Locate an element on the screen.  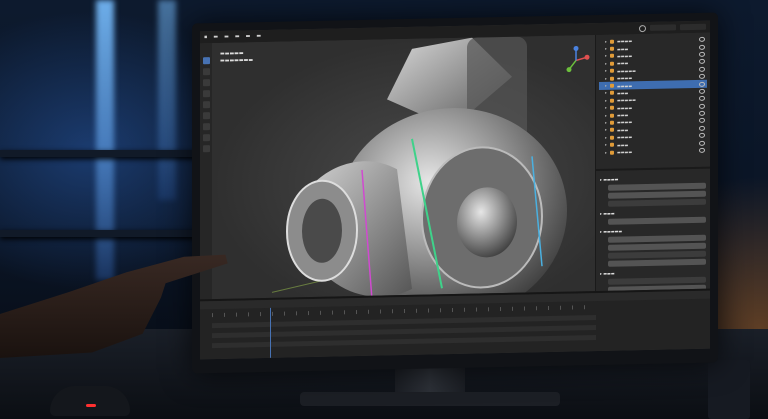
properties-panel: ▸ ▬▬▬▬ ▸ ▬▬▬ ▸ ▬▬▬▬▬ ▸ ▬▬▬ is located at coordinates (653, 231).